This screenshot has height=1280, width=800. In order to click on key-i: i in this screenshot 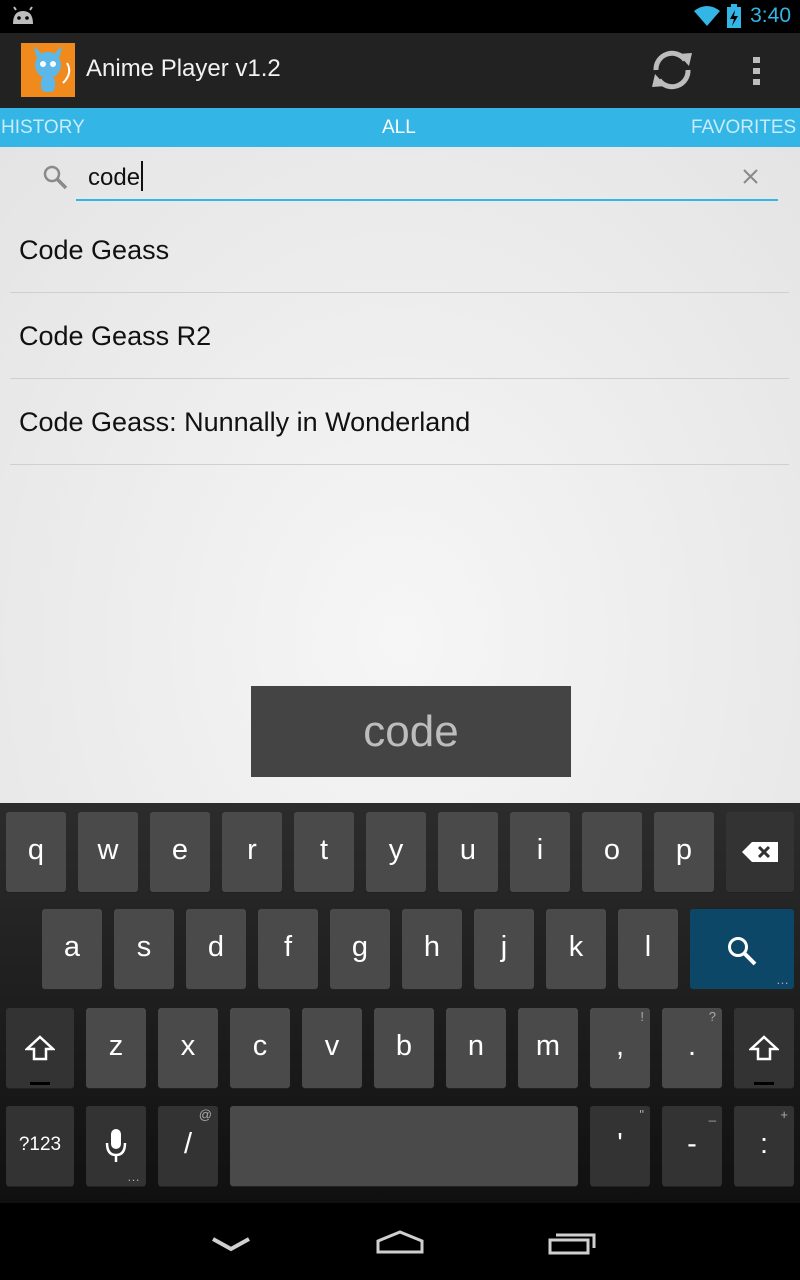, I will do `click(540, 852)`.